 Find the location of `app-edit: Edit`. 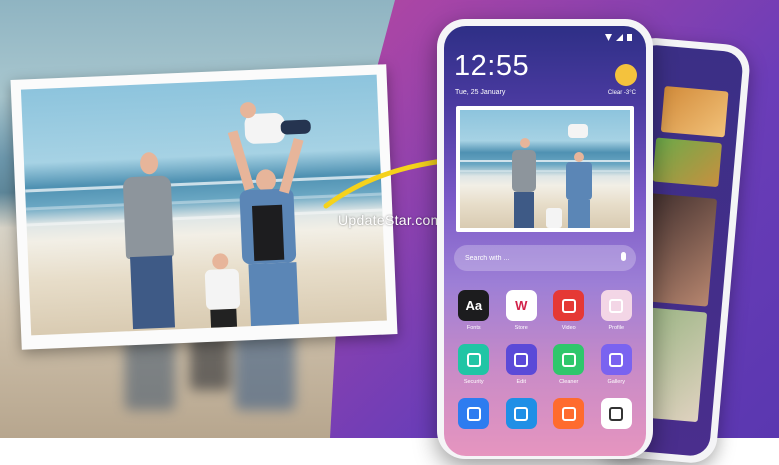

app-edit: Edit is located at coordinates (522, 365).